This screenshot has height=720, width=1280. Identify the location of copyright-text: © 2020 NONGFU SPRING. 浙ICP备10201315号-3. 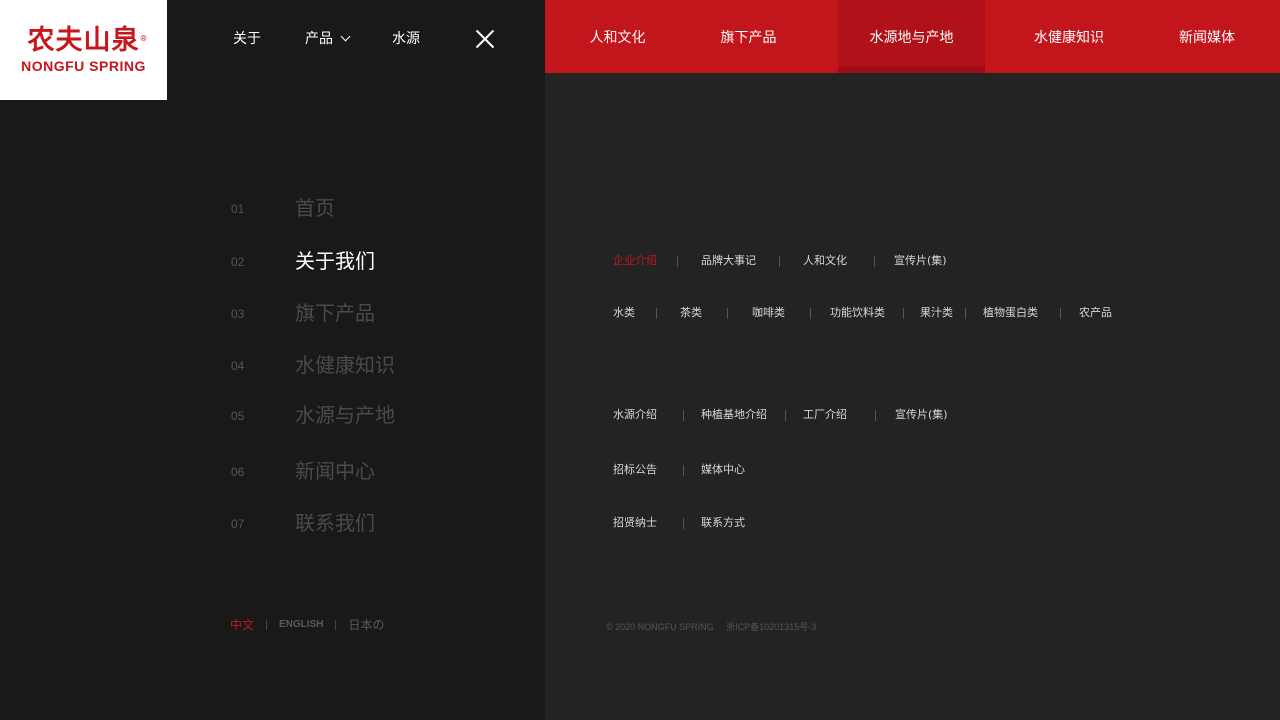
(711, 627).